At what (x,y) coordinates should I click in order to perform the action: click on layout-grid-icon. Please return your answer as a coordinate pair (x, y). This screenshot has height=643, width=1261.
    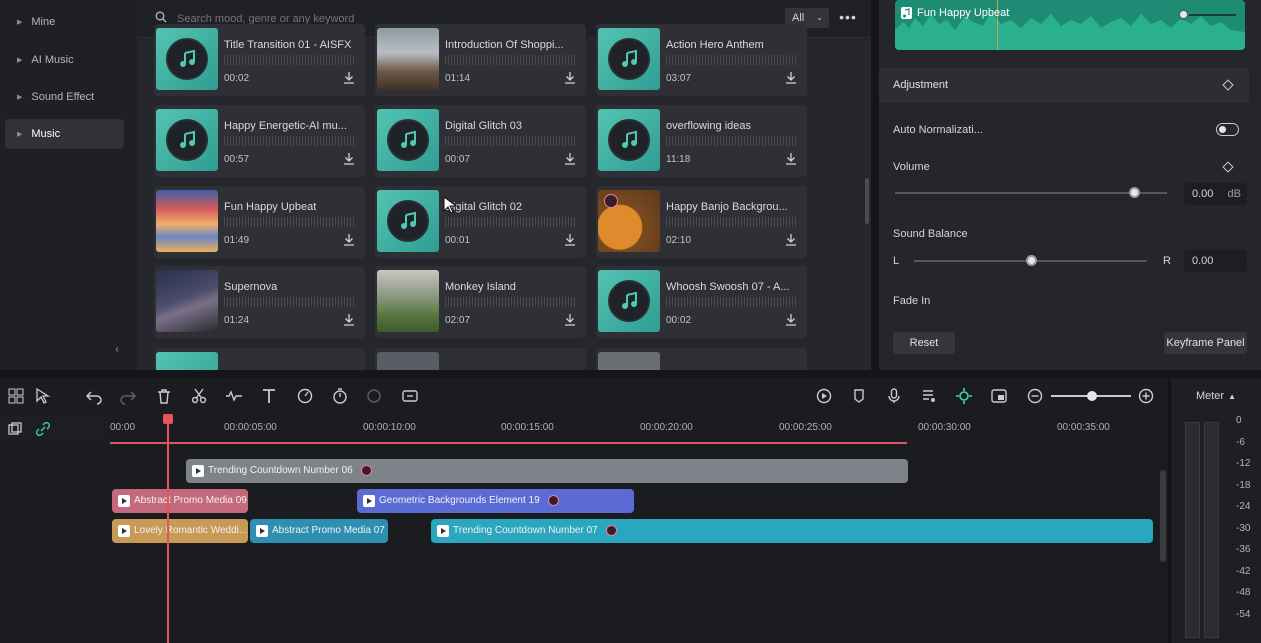
    Looking at the image, I should click on (16, 396).